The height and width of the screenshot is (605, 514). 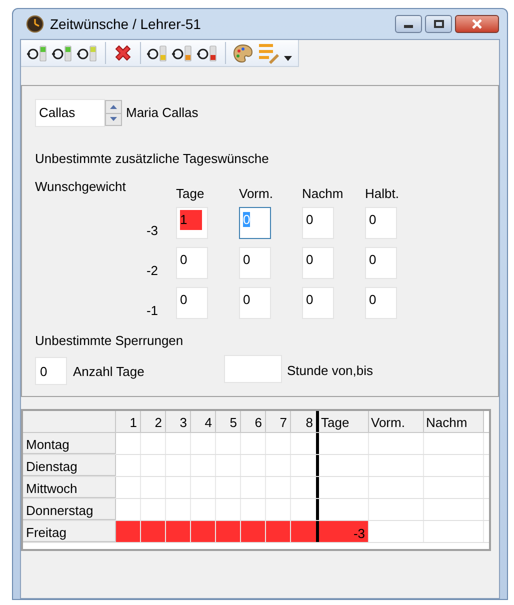 I want to click on grid-cell, so click(x=305, y=531).